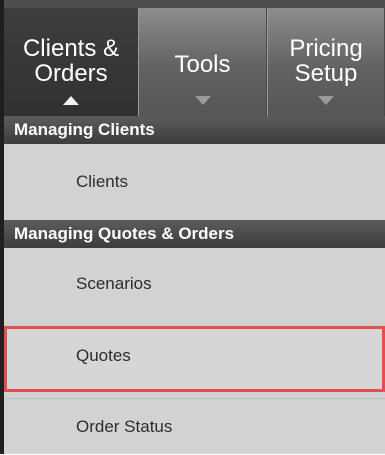 The image size is (385, 455). Describe the element at coordinates (194, 359) in the screenshot. I see `menu-item-quotes: Quotes` at that location.